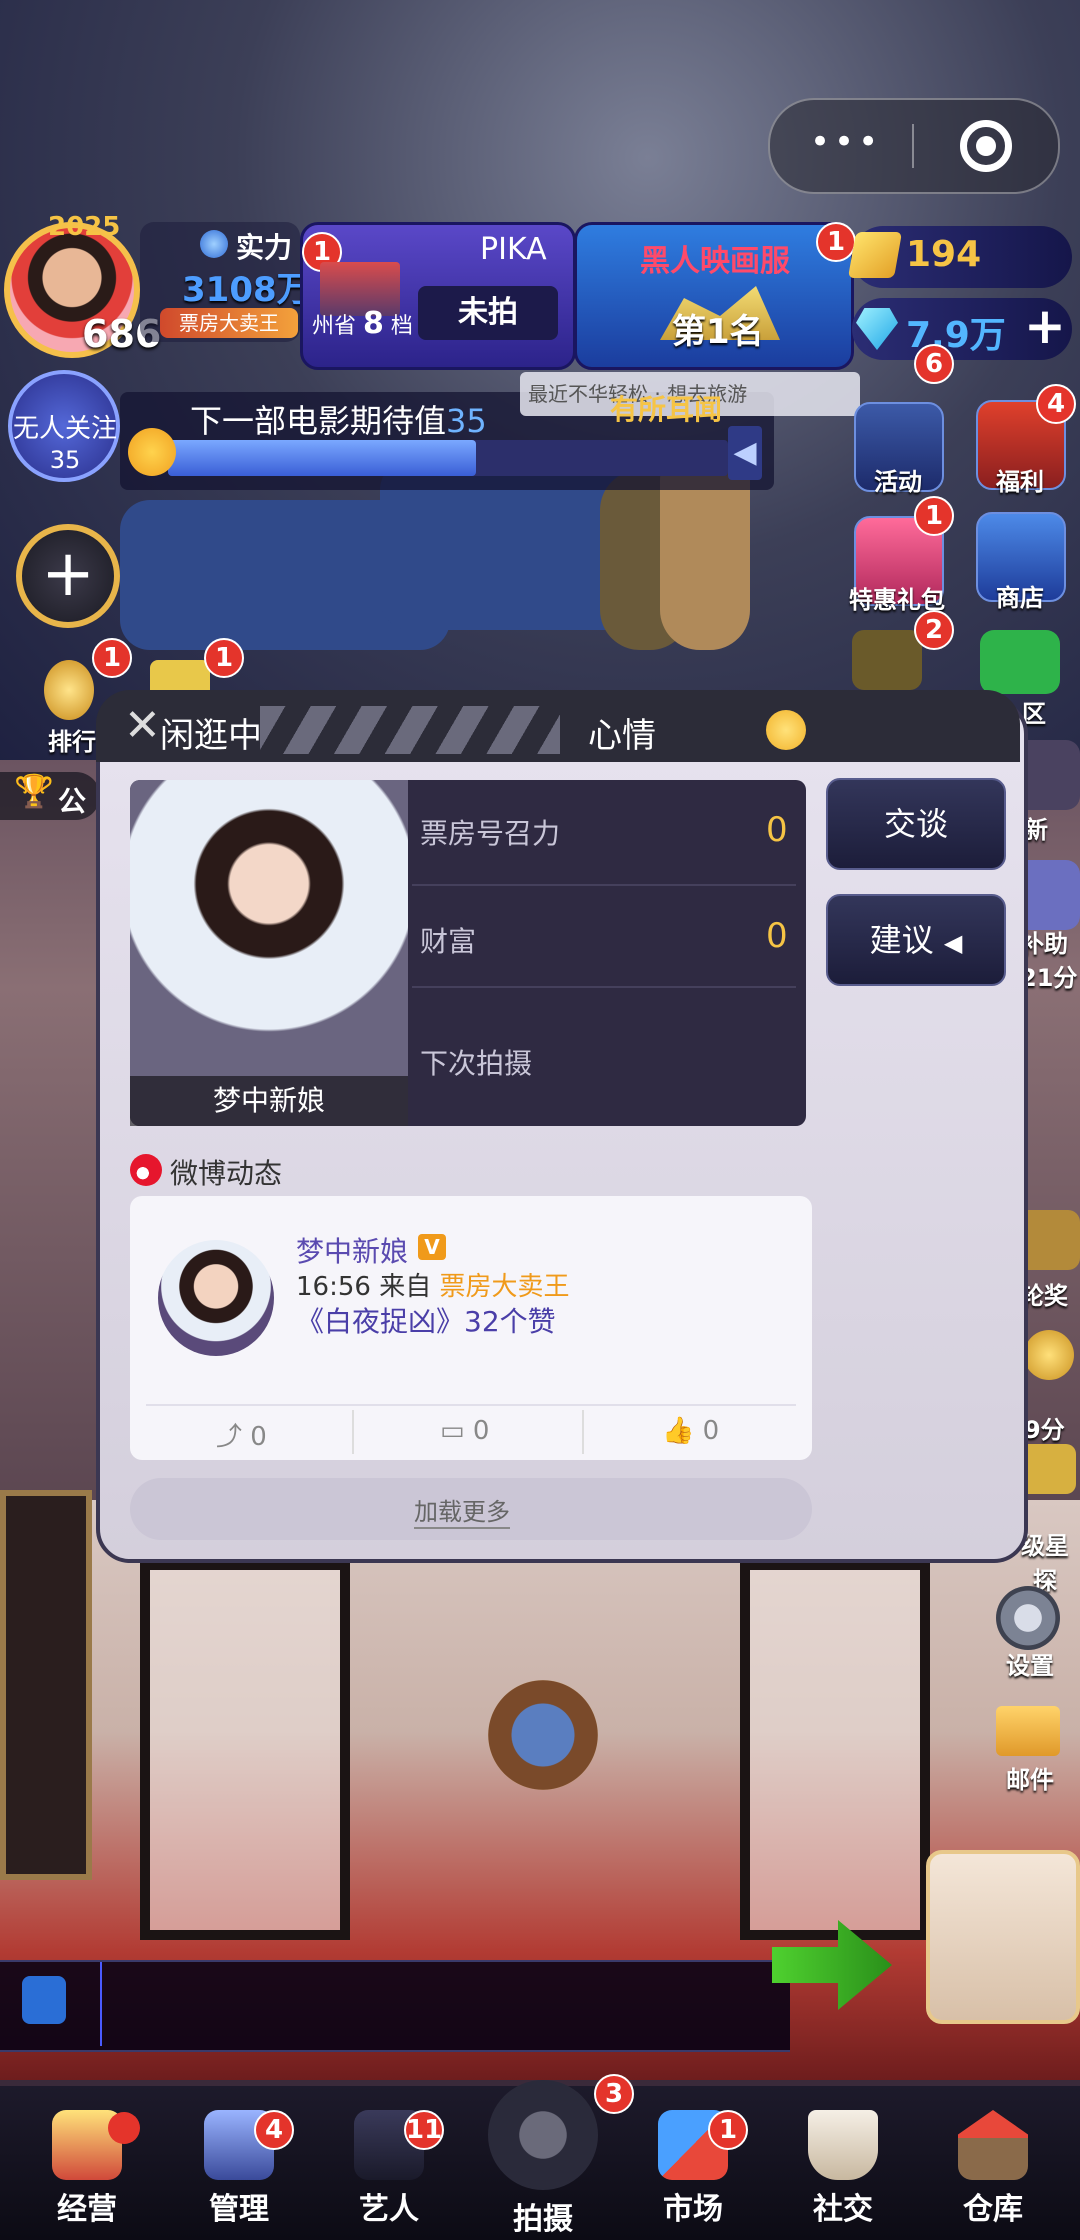 The height and width of the screenshot is (2240, 1080). I want to click on notice-label: 公, so click(72, 801).